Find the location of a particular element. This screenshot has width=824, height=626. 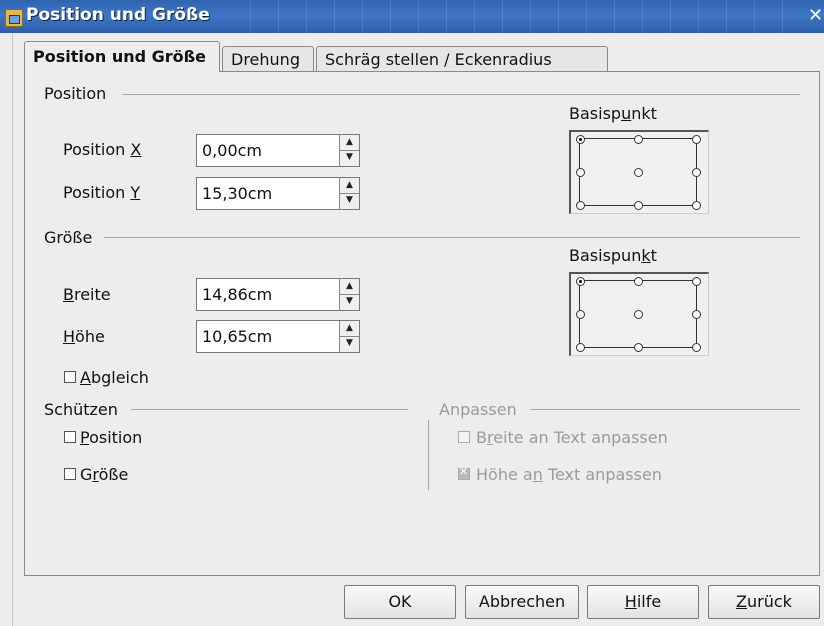

breite-an-text-anpassen-label: Breite an Text anpassen is located at coordinates (572, 437).